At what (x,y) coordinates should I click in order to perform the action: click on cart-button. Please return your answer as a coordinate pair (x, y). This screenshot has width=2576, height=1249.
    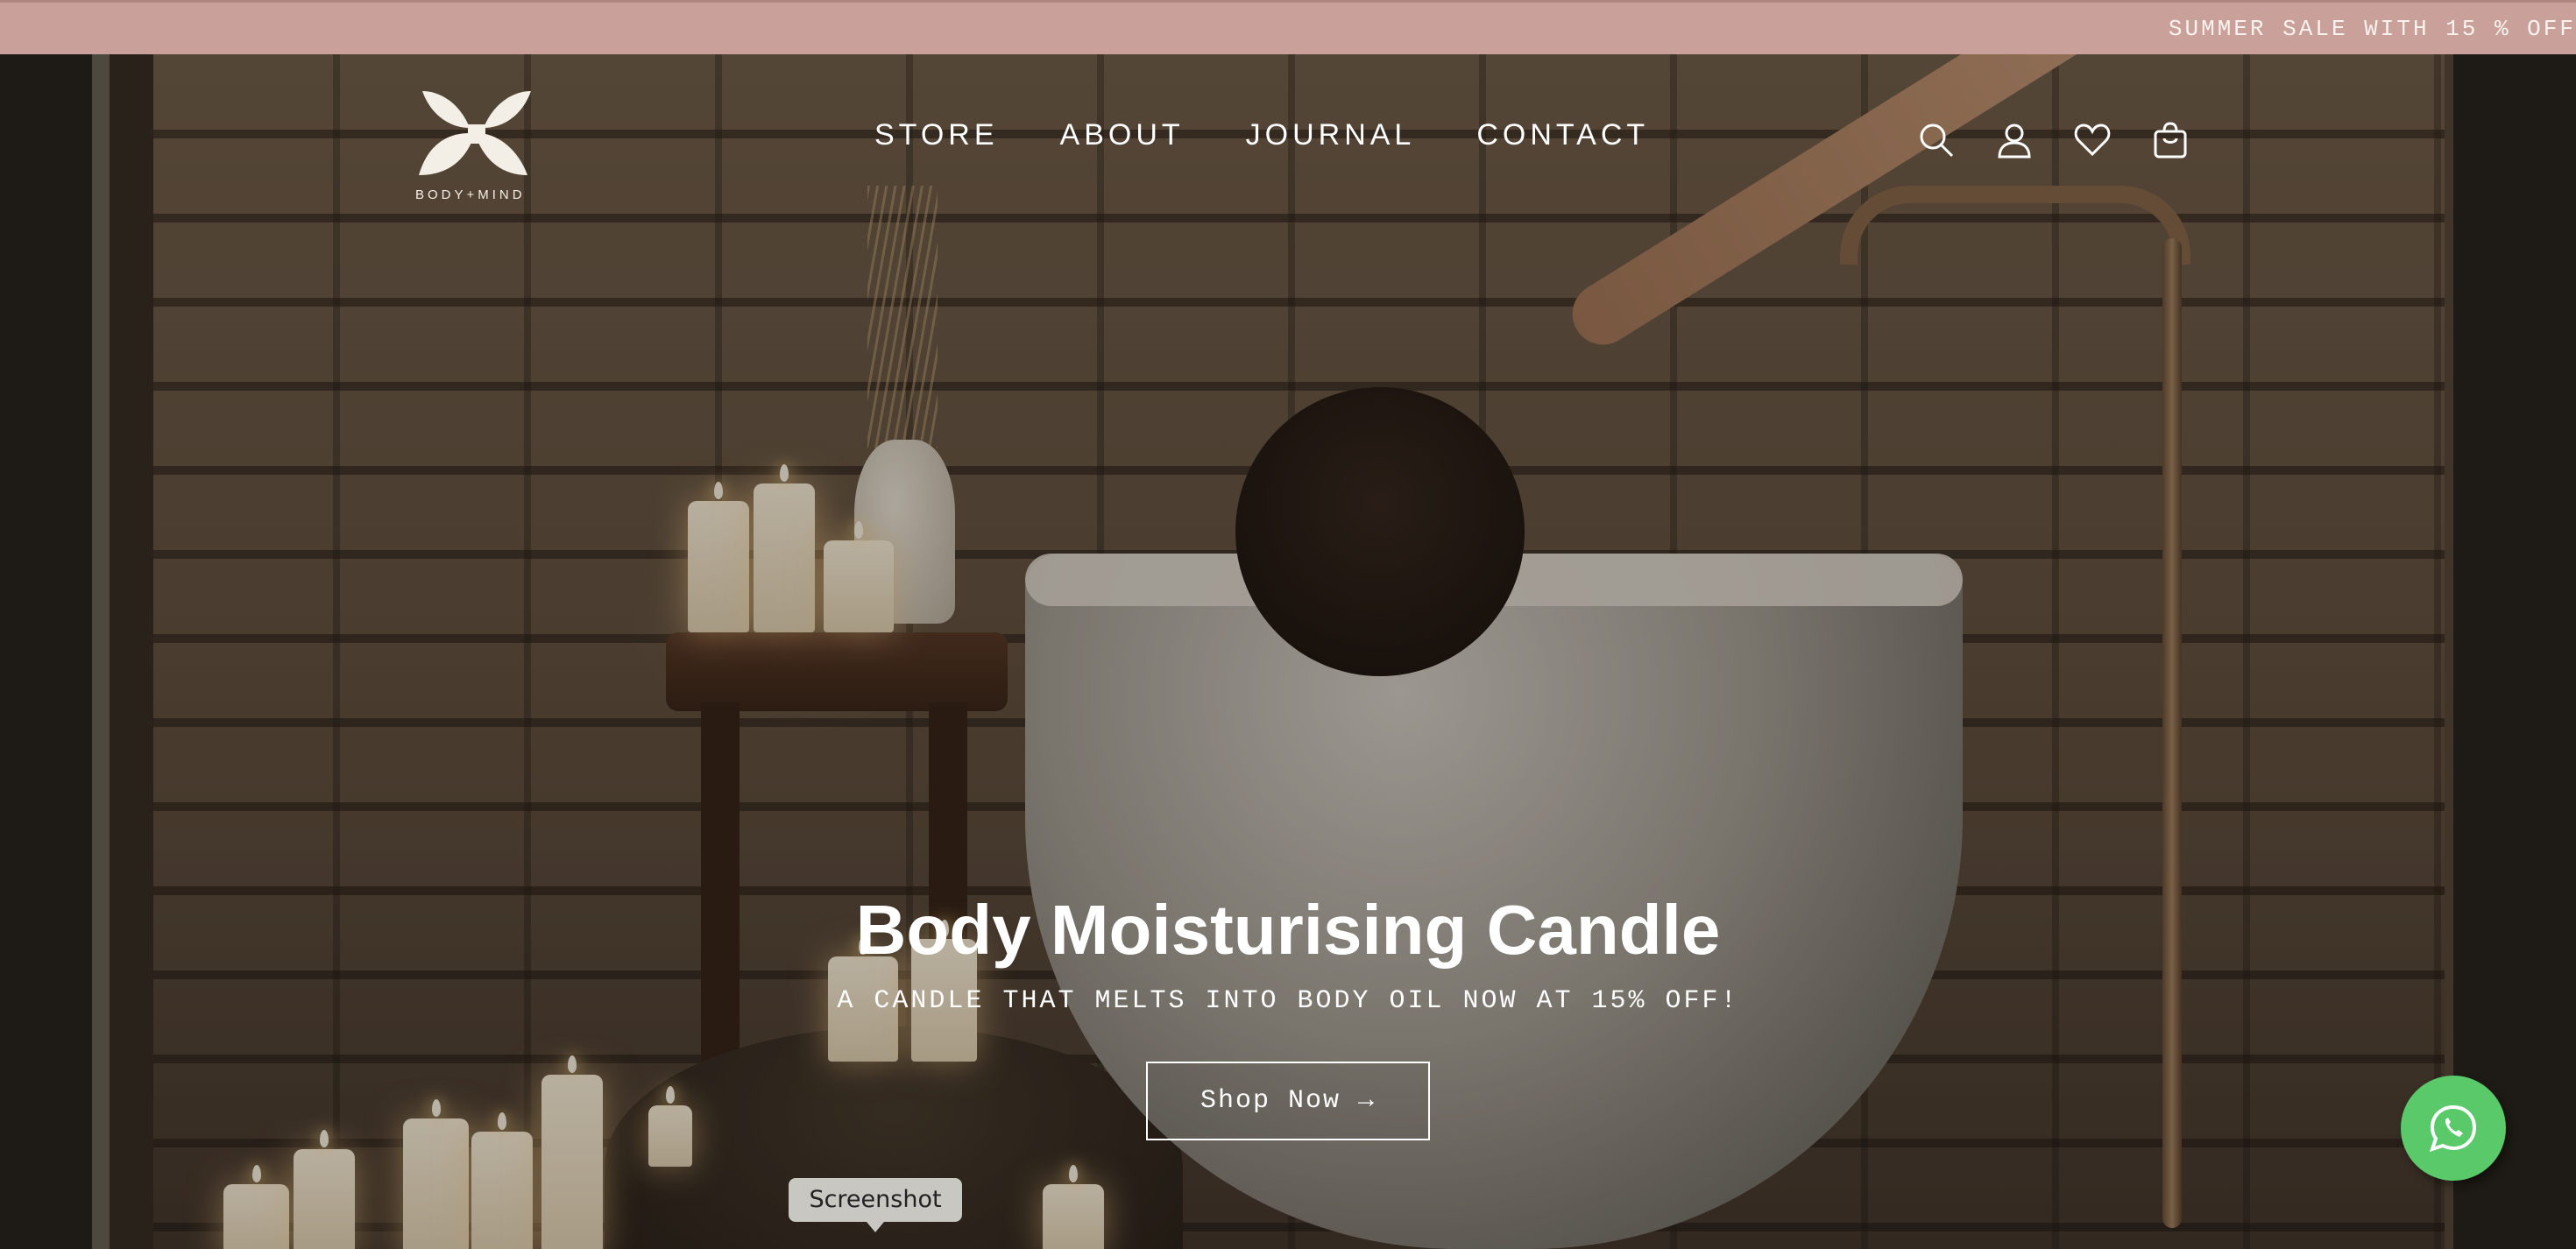
    Looking at the image, I should click on (2170, 140).